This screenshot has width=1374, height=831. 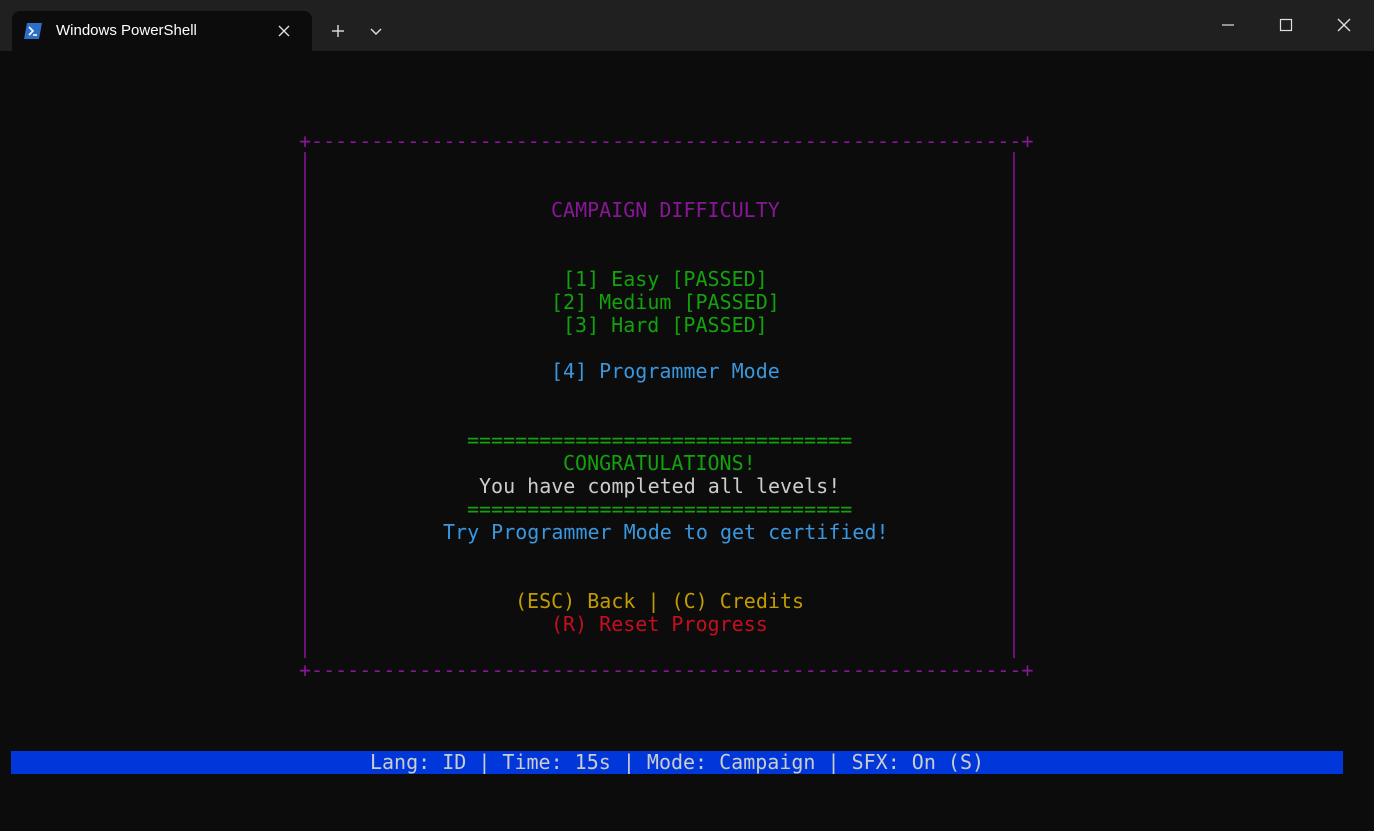 I want to click on powershell-icon, so click(x=33, y=31).